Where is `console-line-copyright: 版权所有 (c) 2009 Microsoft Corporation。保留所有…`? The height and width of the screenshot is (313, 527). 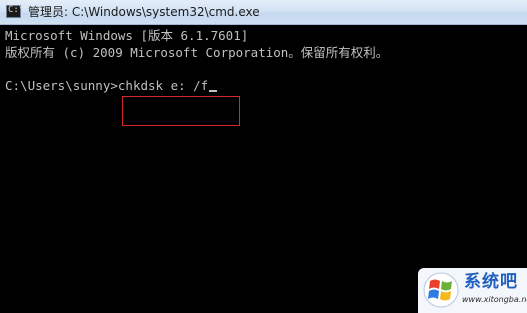 console-line-copyright: 版权所有 (c) 2009 Microsoft Corporation。保留所有… is located at coordinates (197, 52).